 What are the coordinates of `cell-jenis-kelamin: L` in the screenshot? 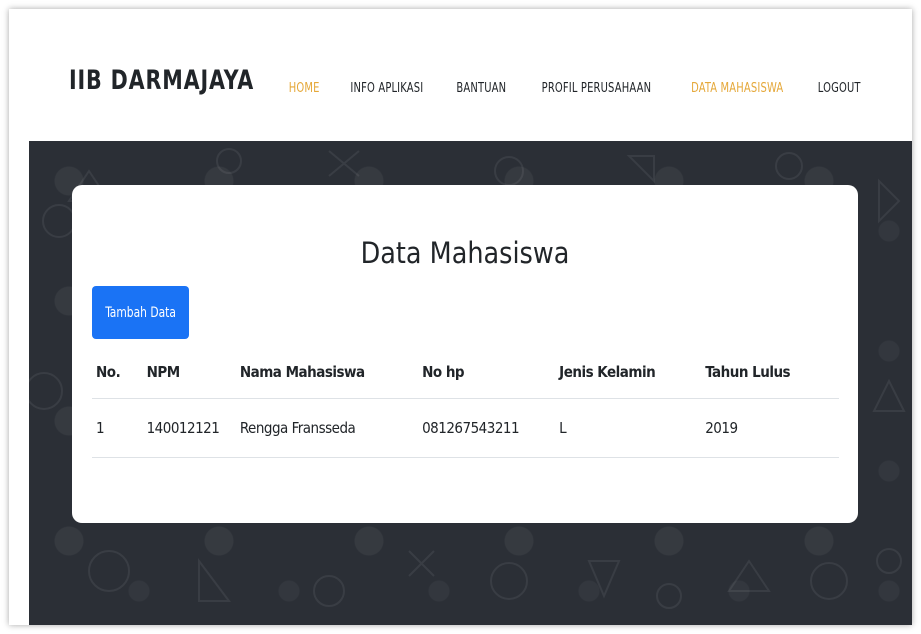 It's located at (628, 428).